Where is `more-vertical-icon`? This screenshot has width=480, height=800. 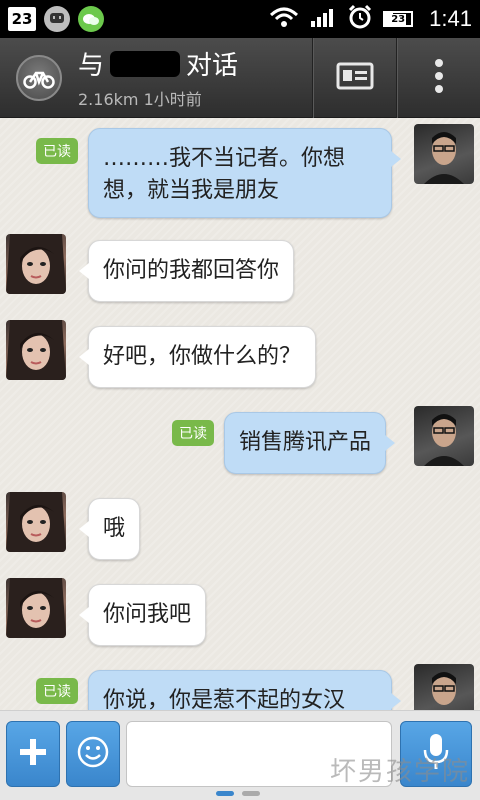 more-vertical-icon is located at coordinates (439, 78).